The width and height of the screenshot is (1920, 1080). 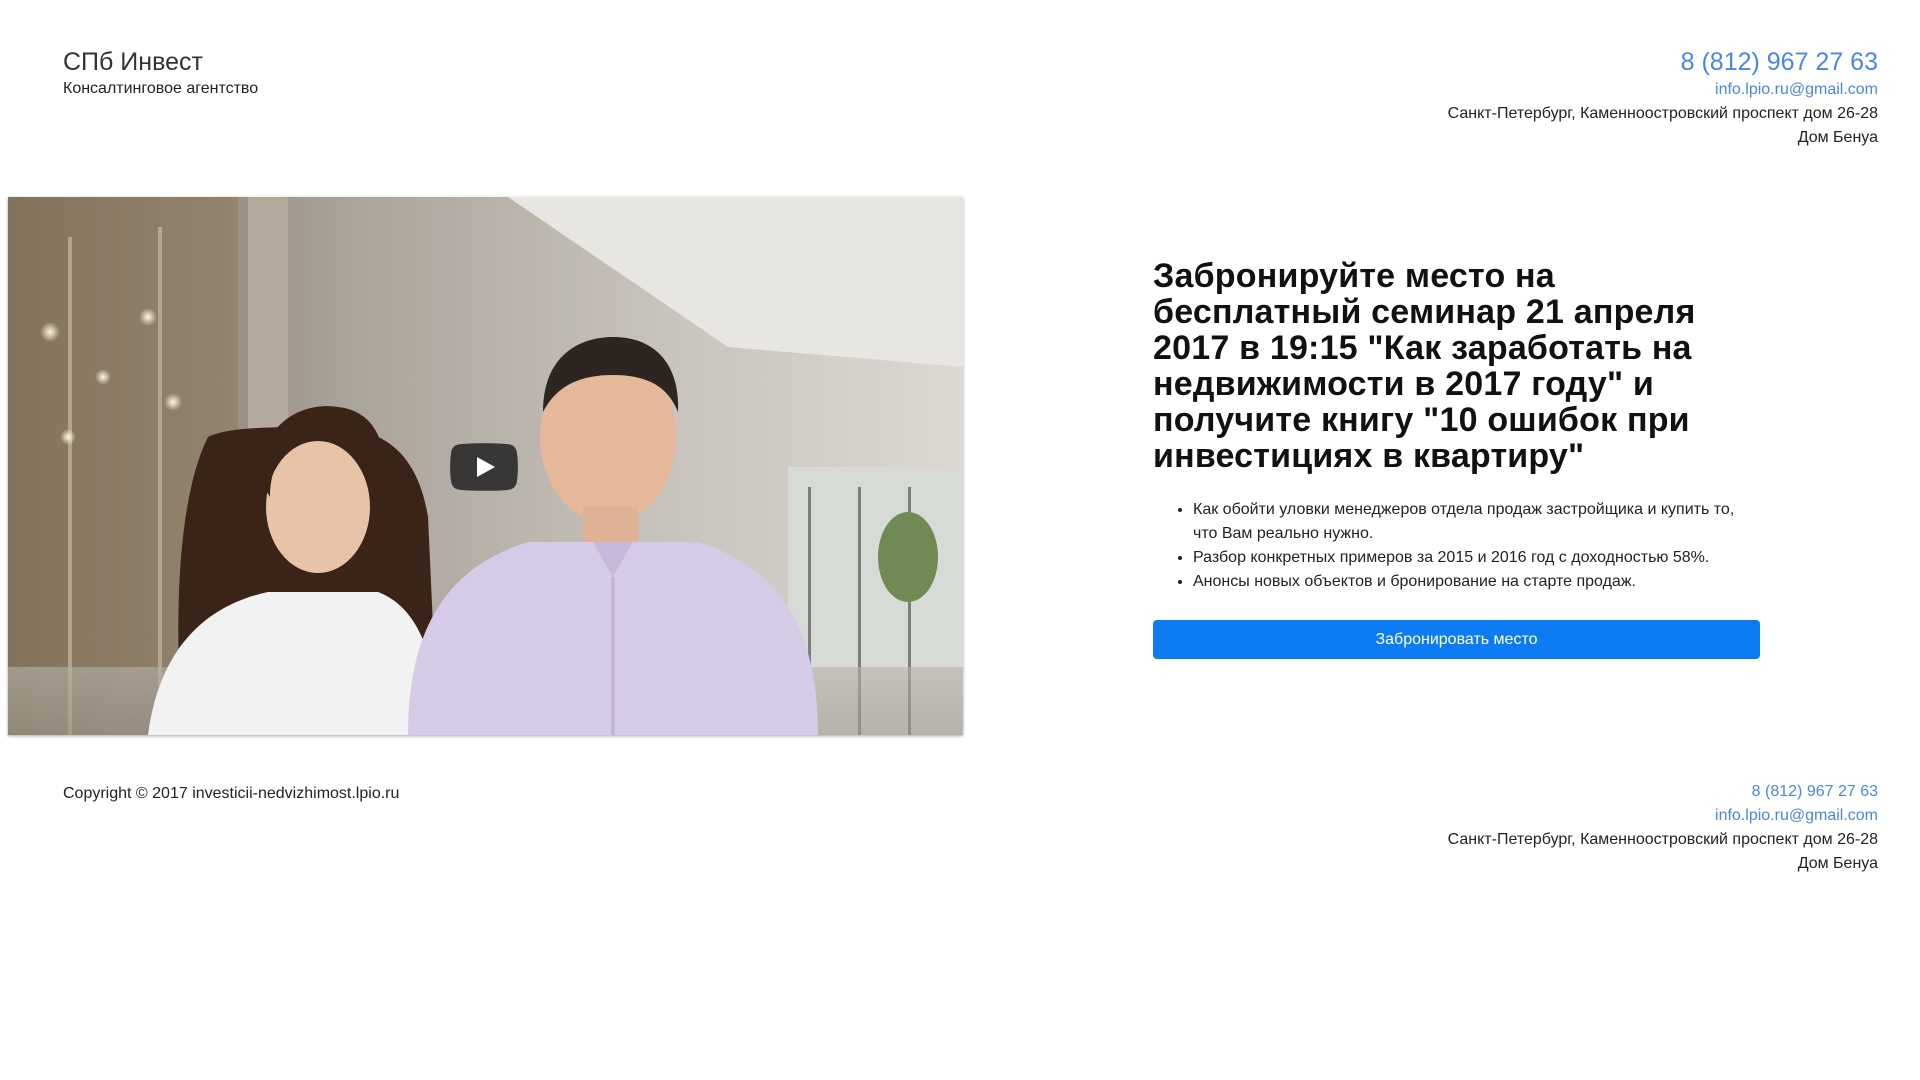 I want to click on play-button, so click(x=484, y=467).